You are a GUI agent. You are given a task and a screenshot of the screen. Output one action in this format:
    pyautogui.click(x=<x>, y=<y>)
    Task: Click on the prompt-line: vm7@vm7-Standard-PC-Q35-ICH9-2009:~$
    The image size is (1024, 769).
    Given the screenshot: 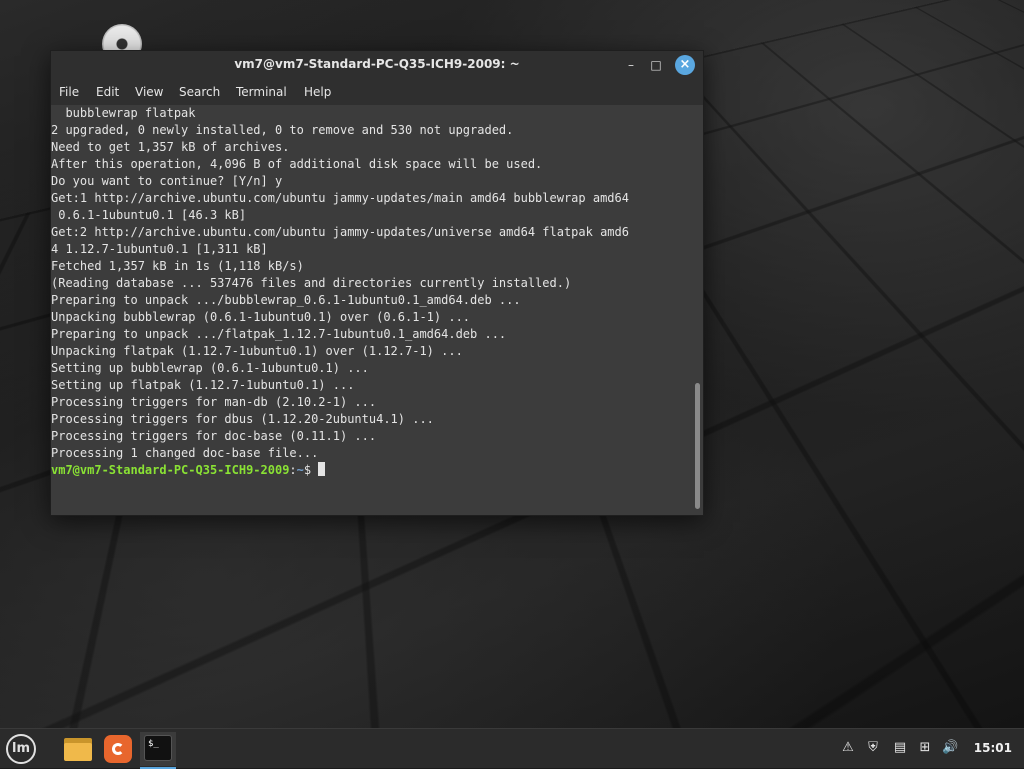 What is the action you would take?
    pyautogui.click(x=371, y=470)
    